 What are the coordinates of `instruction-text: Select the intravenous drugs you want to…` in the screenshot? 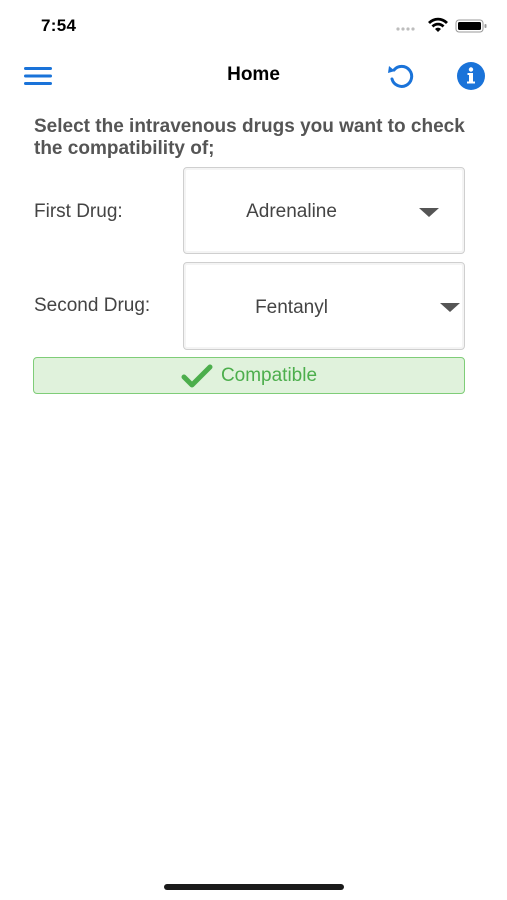 It's located at (249, 137).